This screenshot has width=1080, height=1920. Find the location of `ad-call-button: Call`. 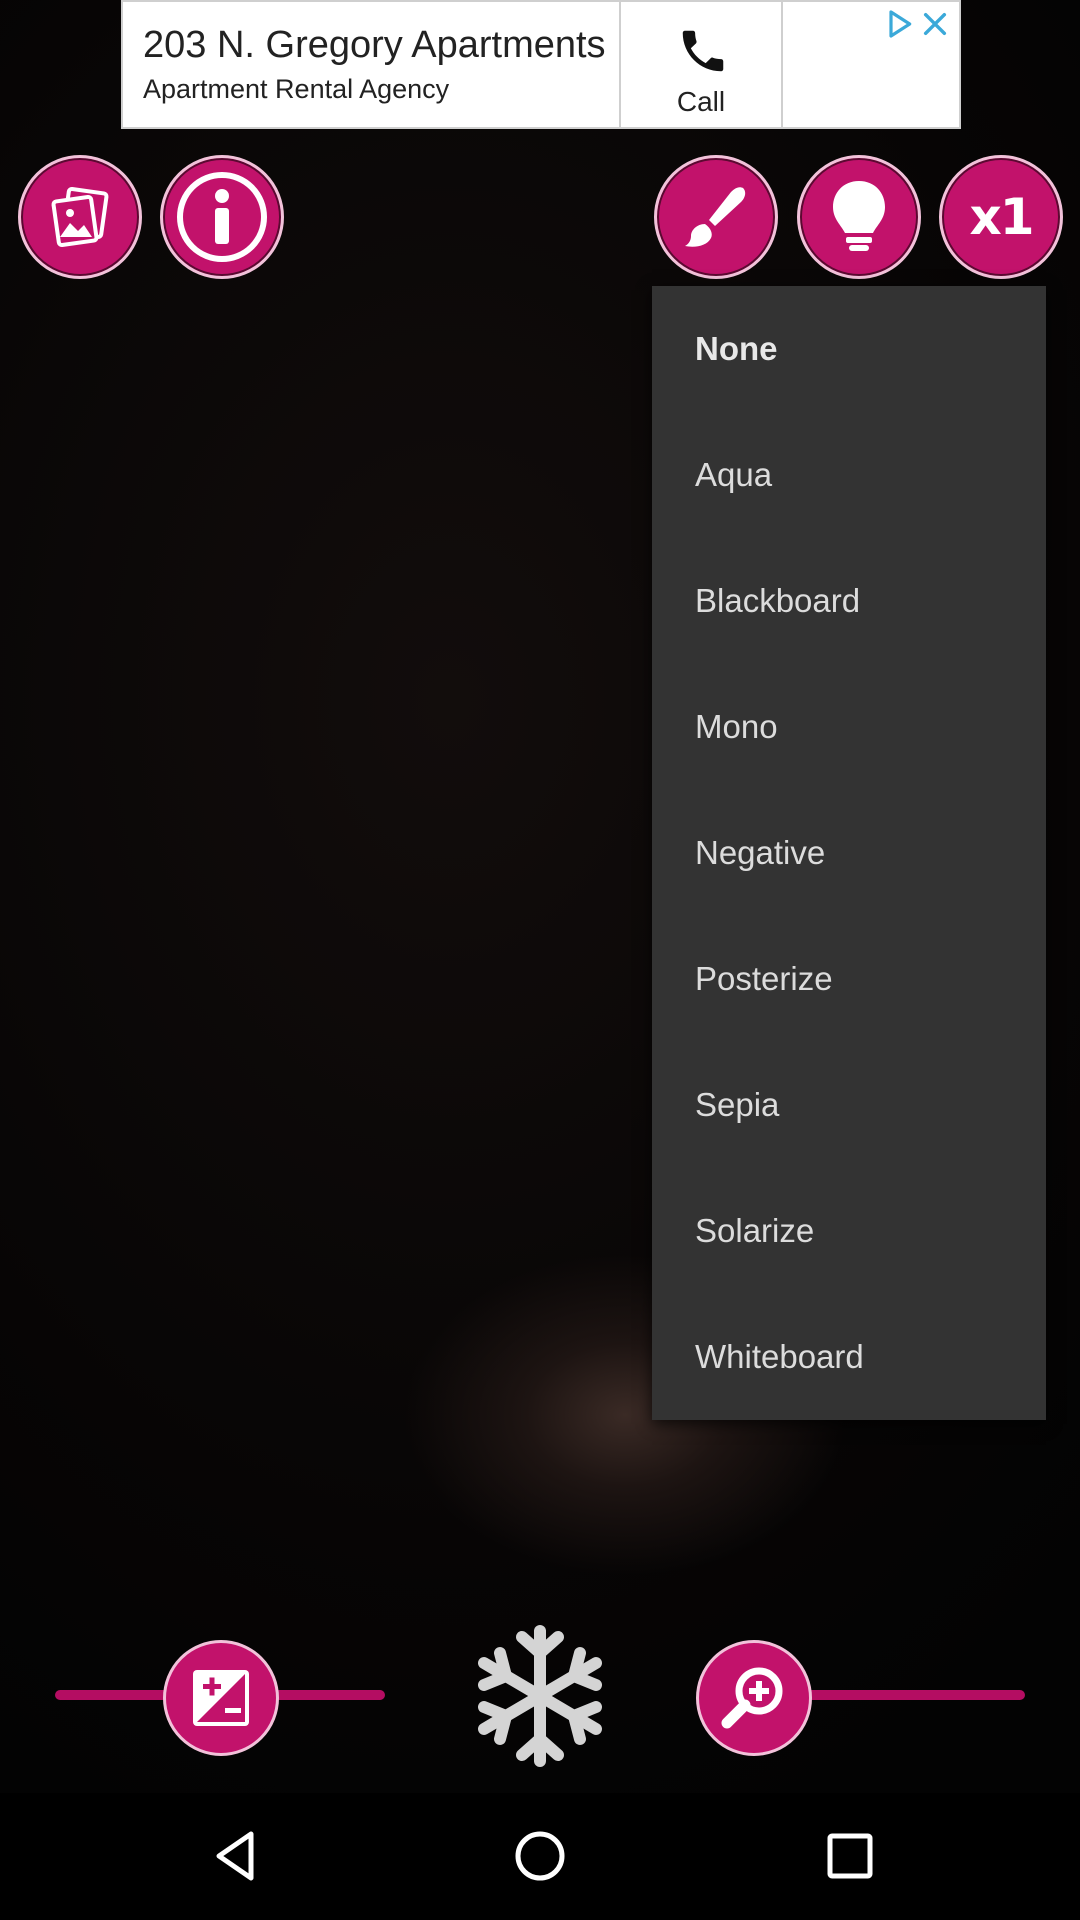

ad-call-button: Call is located at coordinates (701, 64).